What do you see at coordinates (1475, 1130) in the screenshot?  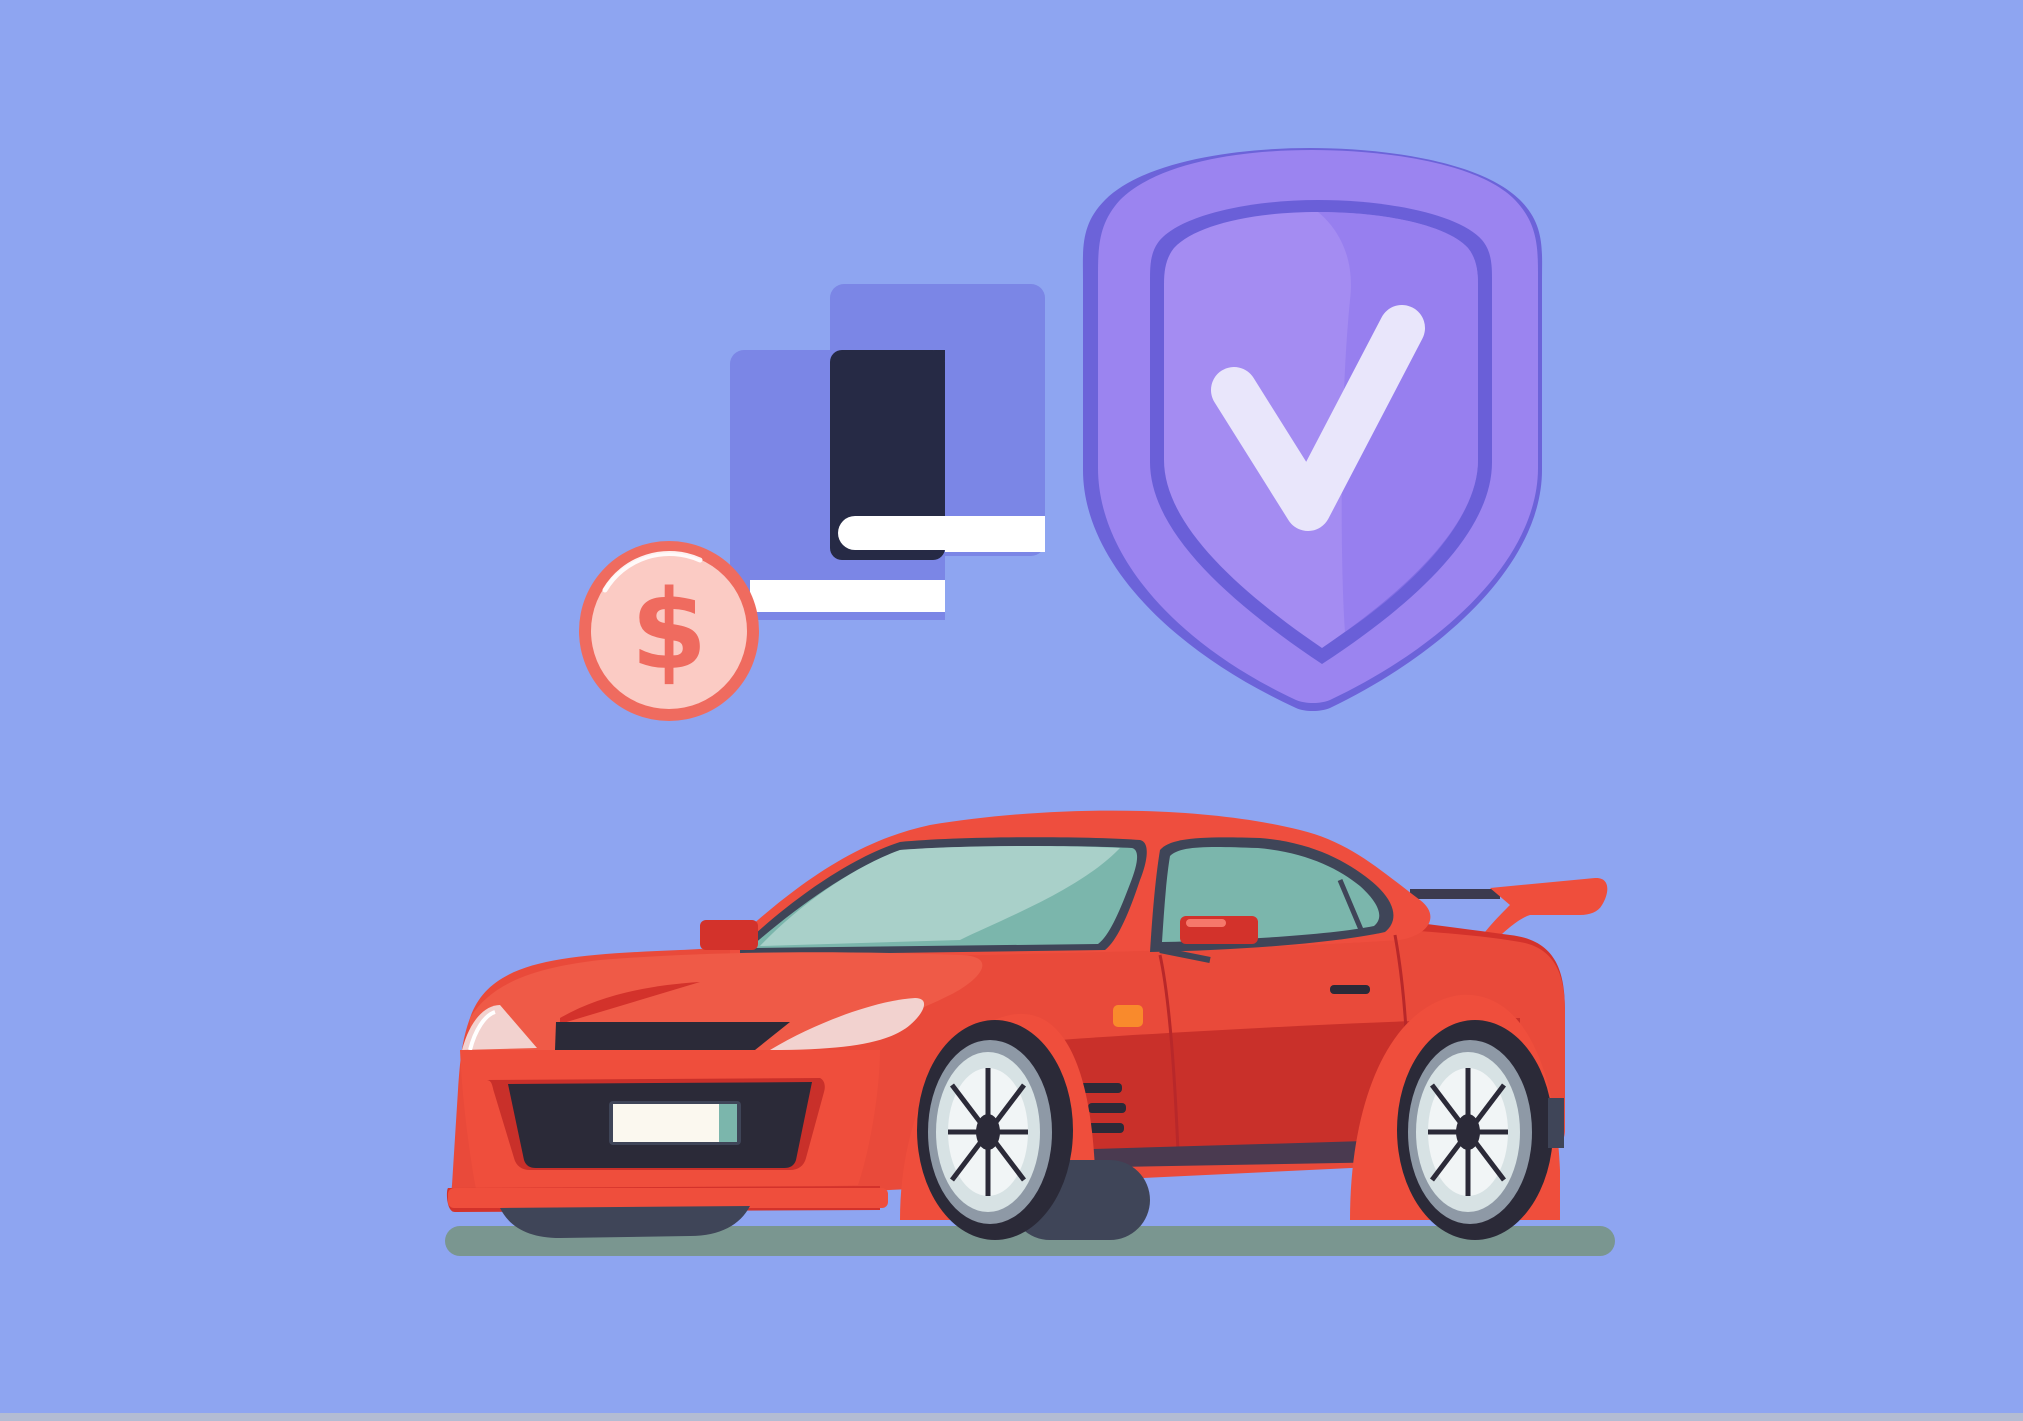 I see `rear-wheel` at bounding box center [1475, 1130].